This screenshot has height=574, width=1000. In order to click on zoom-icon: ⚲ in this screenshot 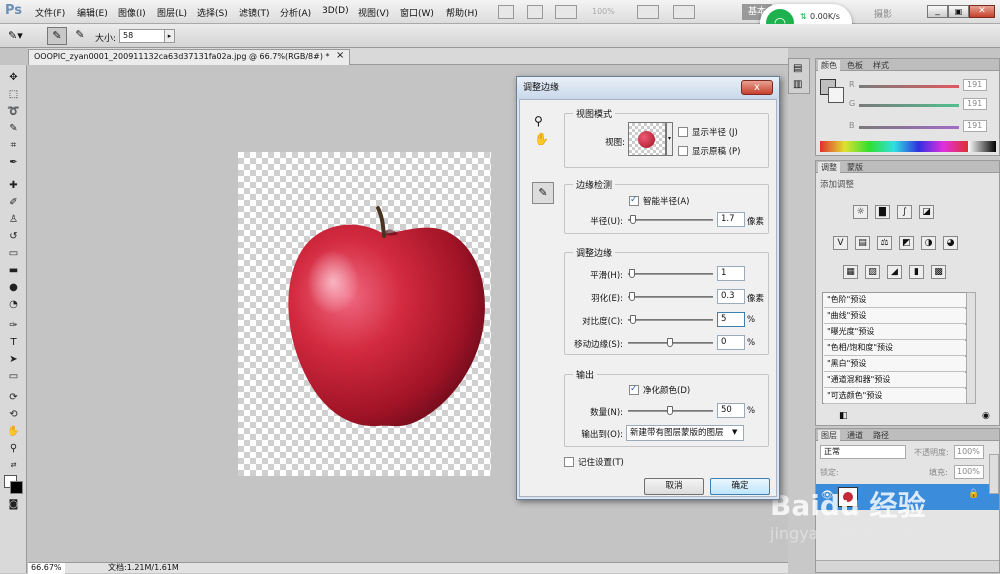, I will do `click(538, 121)`.